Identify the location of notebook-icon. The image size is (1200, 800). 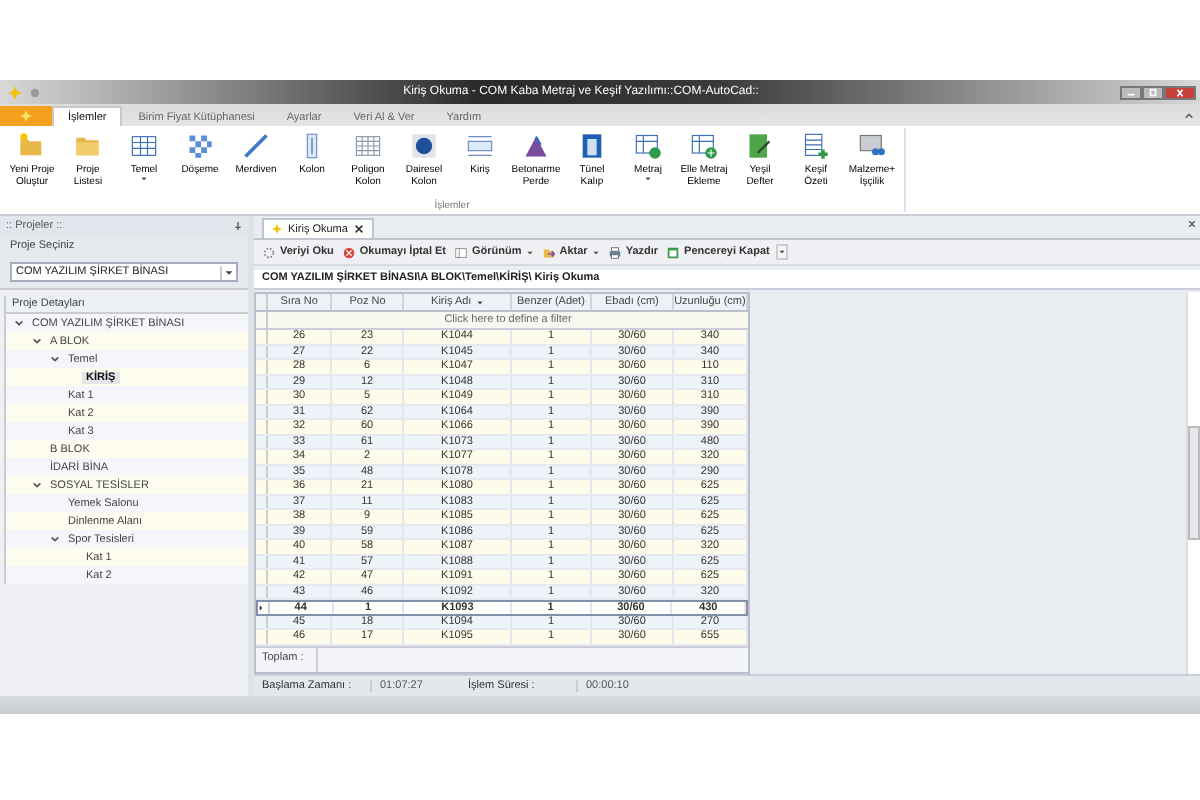
(760, 146).